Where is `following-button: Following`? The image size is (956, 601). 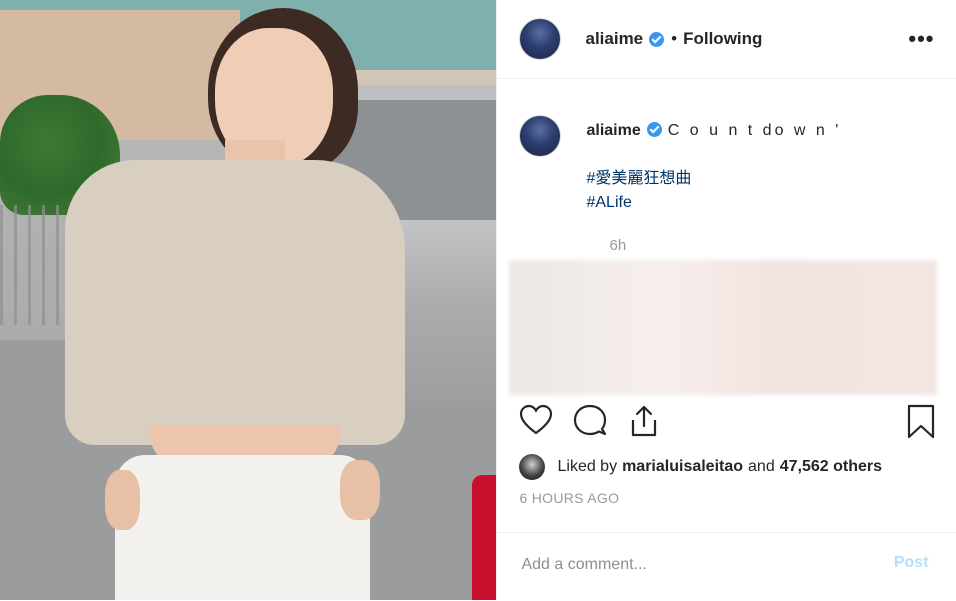 following-button: Following is located at coordinates (722, 39).